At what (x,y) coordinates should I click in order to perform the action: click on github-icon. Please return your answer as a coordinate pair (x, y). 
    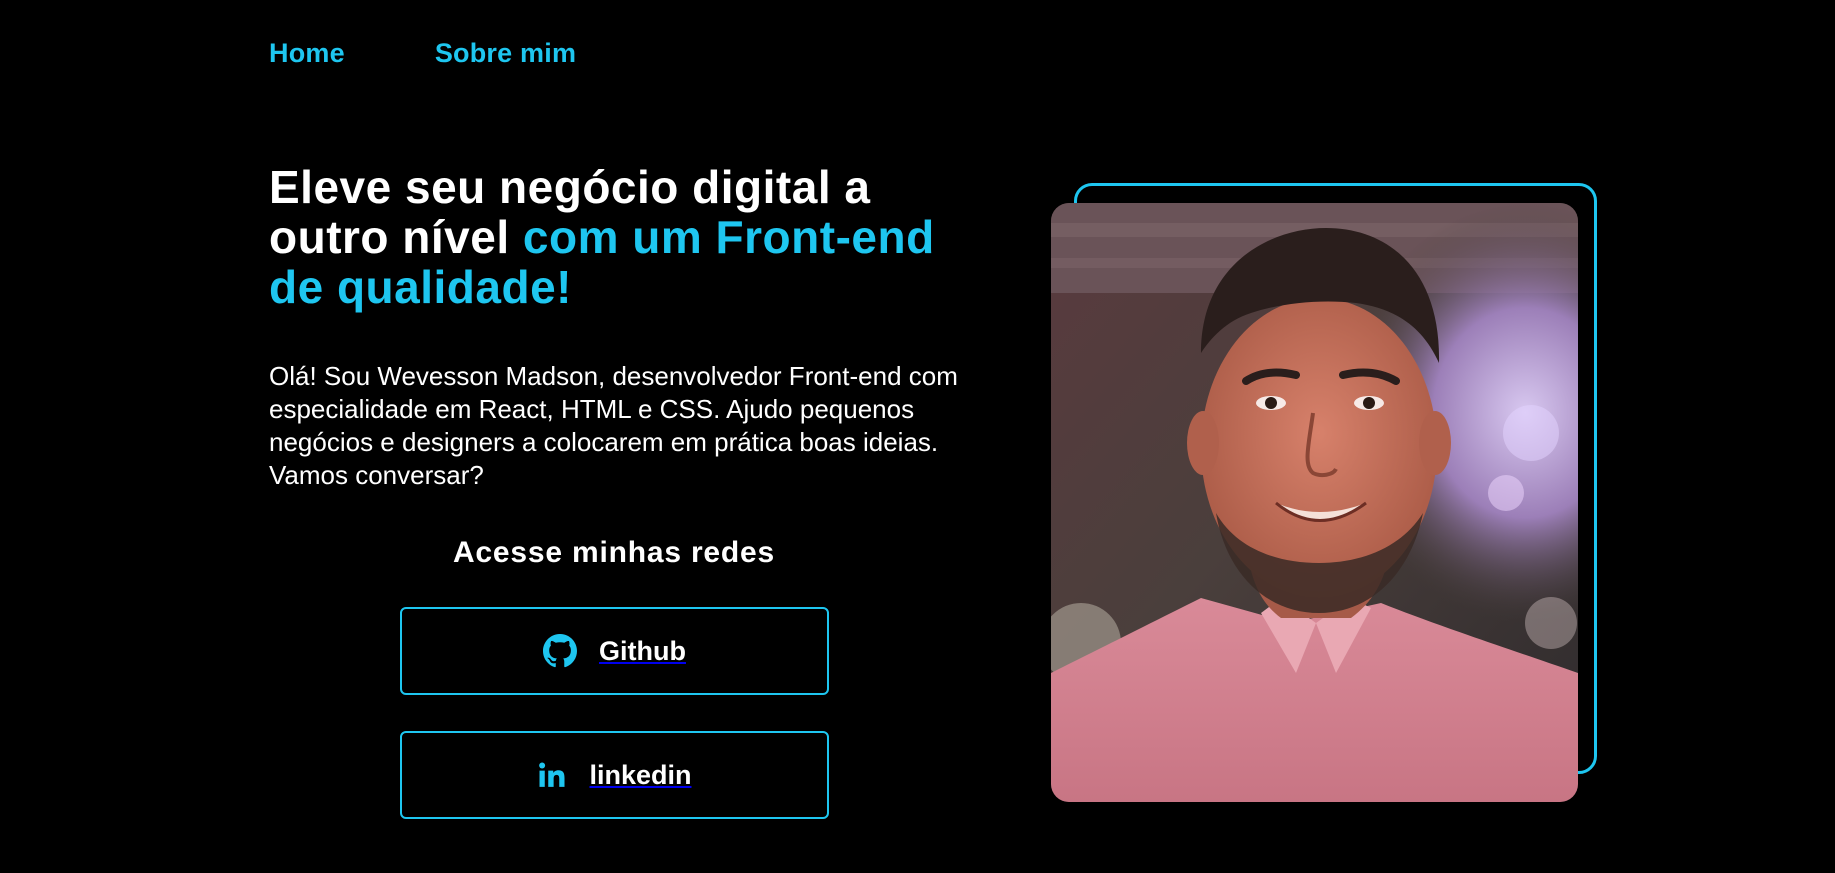
    Looking at the image, I should click on (560, 651).